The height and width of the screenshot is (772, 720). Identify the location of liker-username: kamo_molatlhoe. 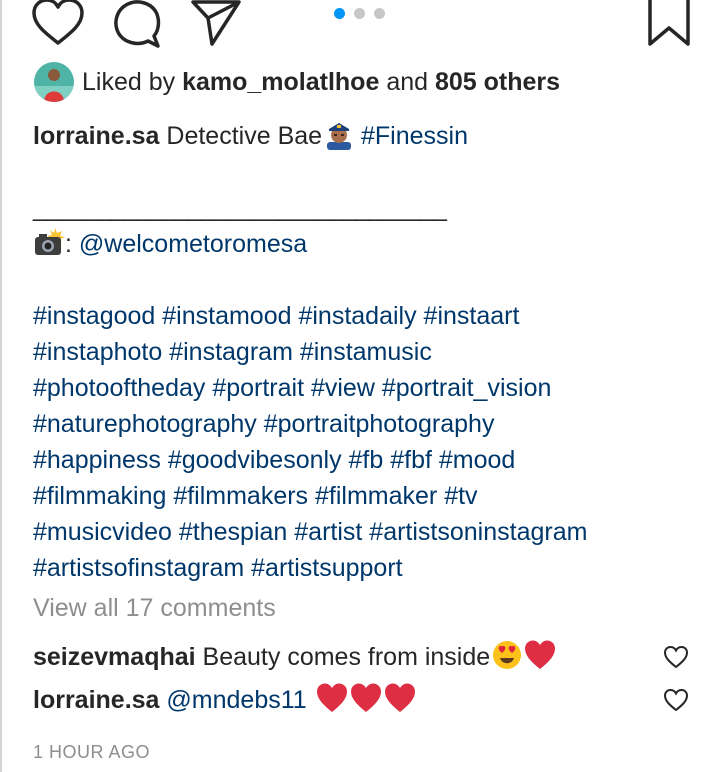
(280, 82).